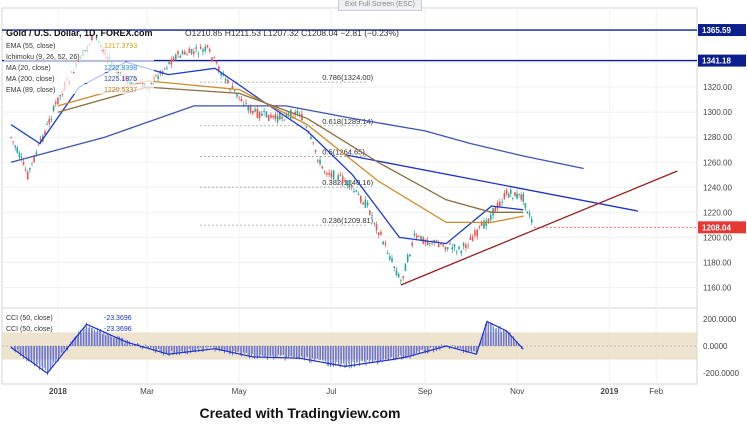 The width and height of the screenshot is (747, 433). Describe the element at coordinates (717, 212) in the screenshot. I see `price-tick-label-6: 1220.00` at that location.